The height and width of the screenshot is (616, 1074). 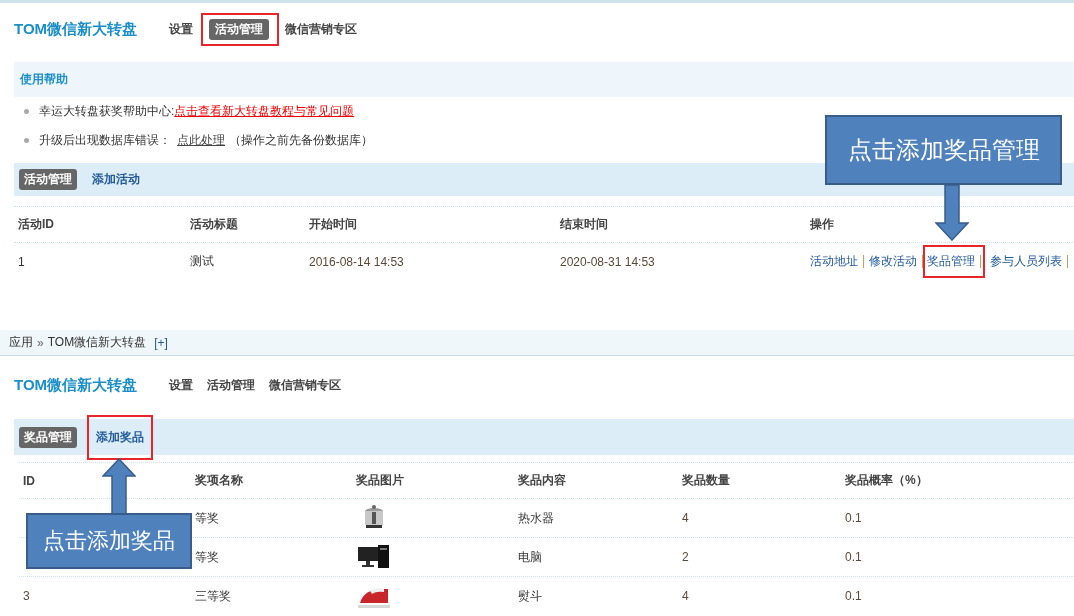 I want to click on column-header: 开始时间, so click(x=333, y=224).